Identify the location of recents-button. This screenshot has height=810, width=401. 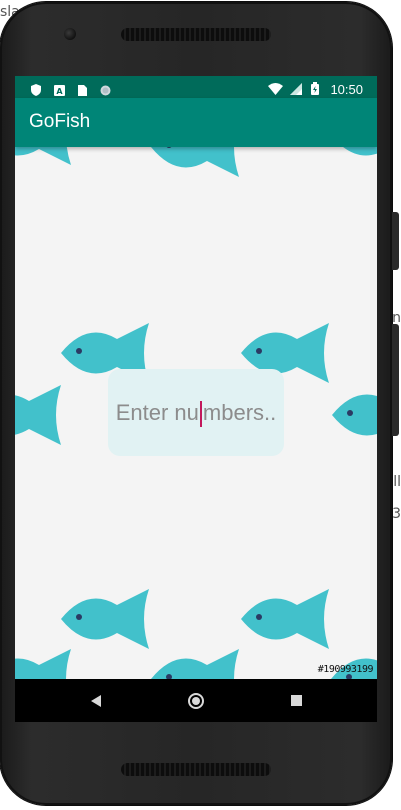
(296, 700).